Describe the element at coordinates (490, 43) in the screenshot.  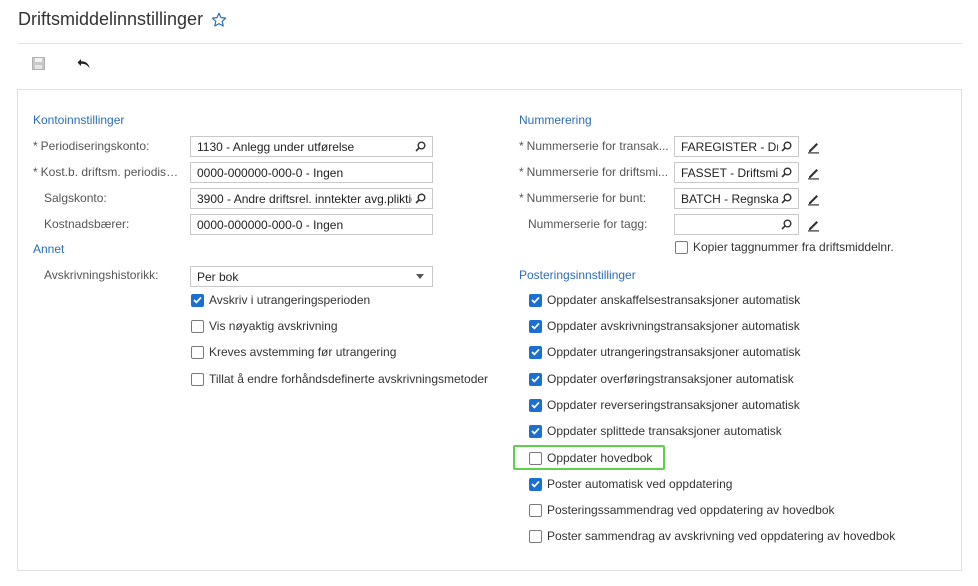
I see `title-divider` at that location.